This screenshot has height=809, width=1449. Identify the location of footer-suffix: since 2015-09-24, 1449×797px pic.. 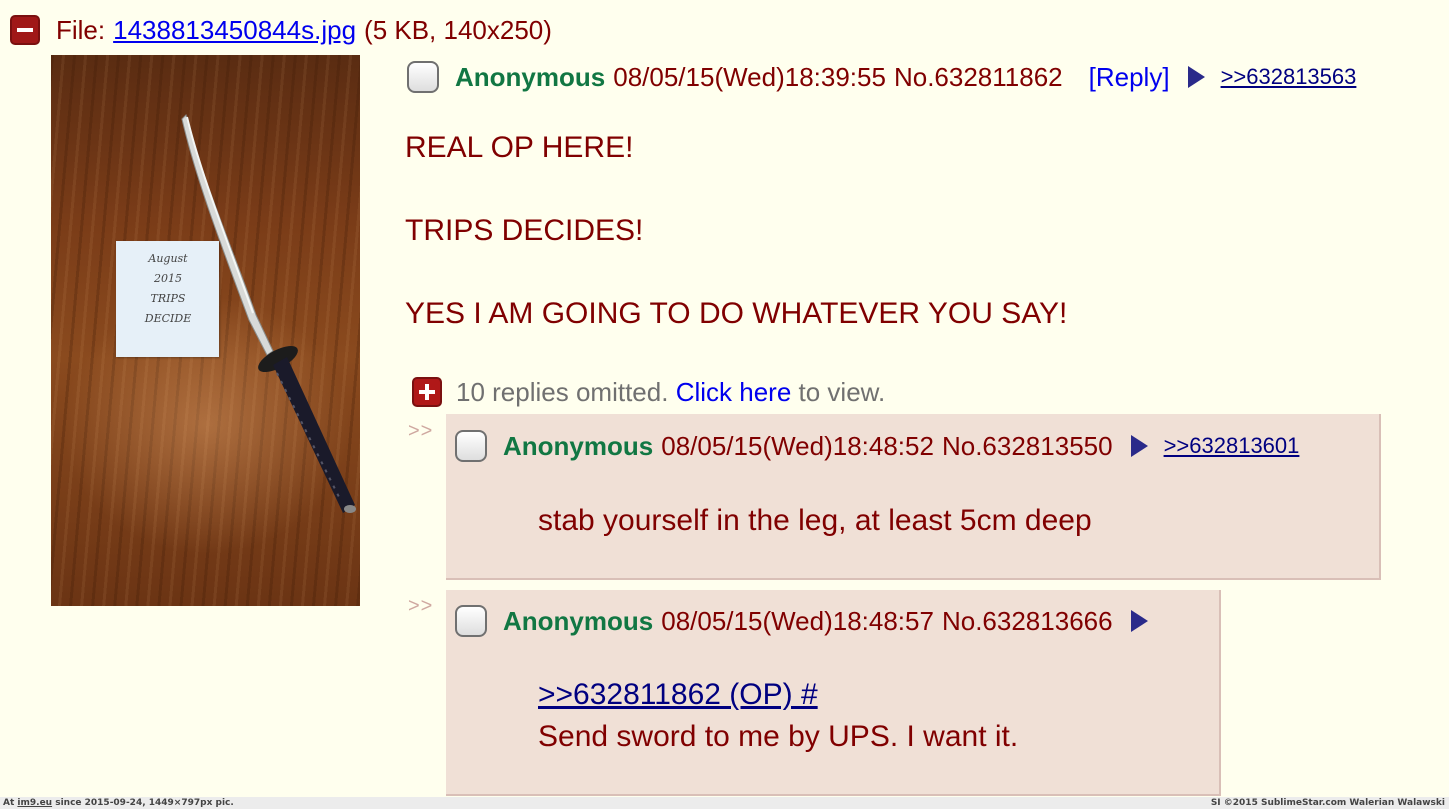
(144, 803).